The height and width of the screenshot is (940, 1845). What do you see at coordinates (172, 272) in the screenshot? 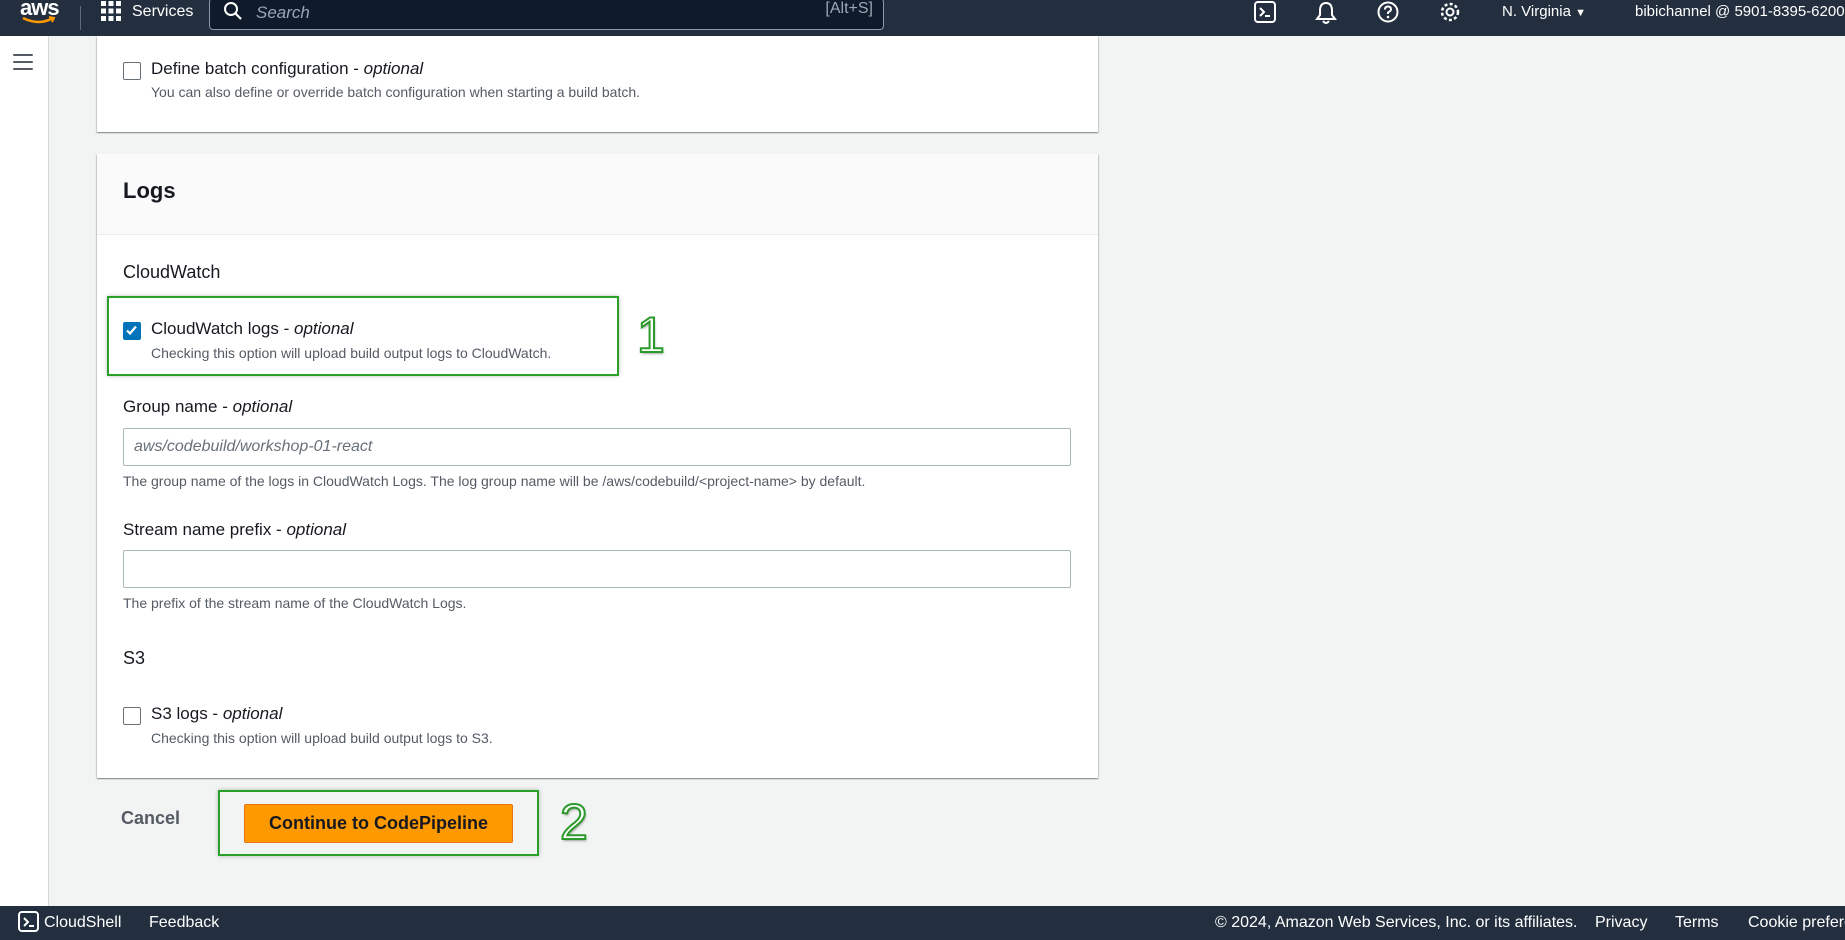
I see `cloudwatch-section-label: CloudWatch` at bounding box center [172, 272].